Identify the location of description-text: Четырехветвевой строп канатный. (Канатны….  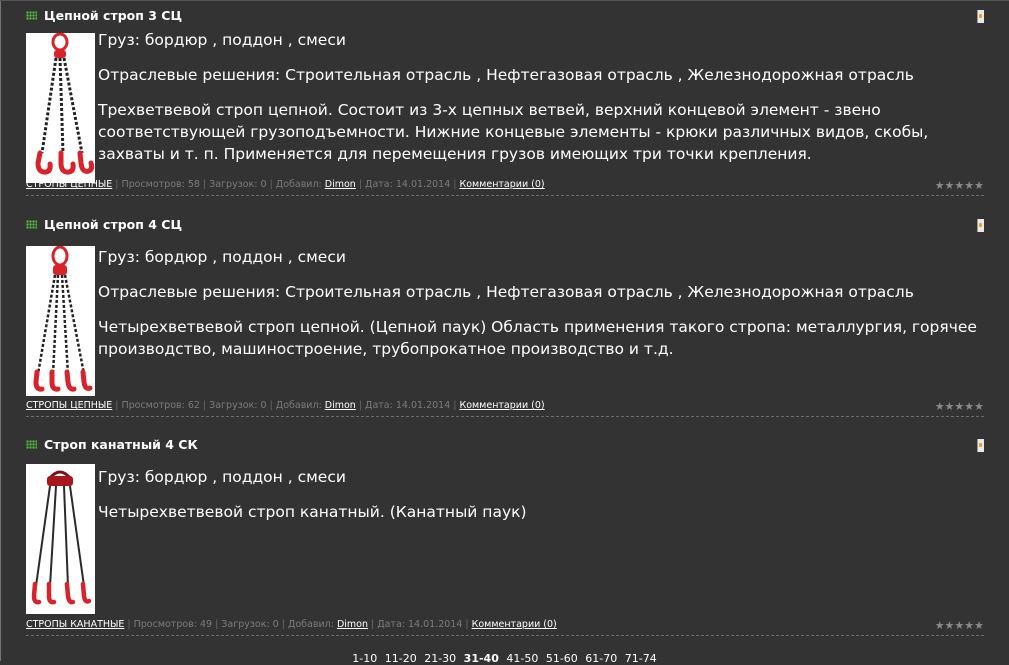
(312, 512).